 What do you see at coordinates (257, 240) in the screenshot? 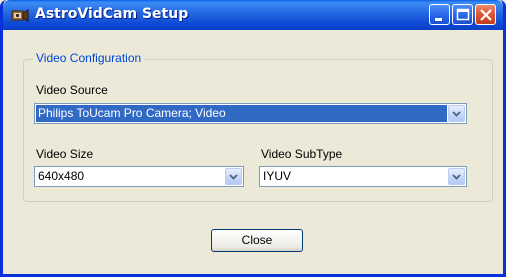
I see `close-button: Close` at bounding box center [257, 240].